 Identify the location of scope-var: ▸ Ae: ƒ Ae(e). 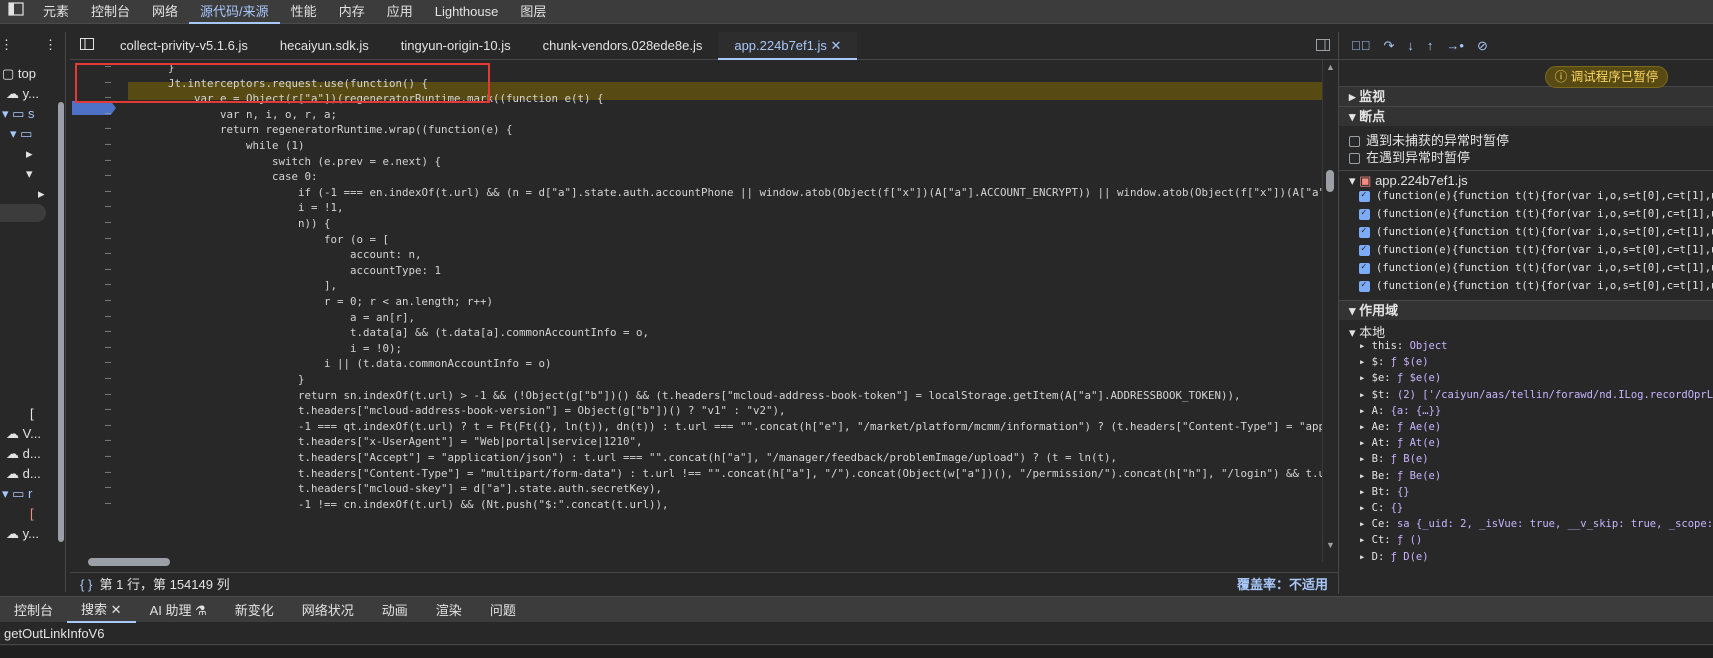
(1526, 427).